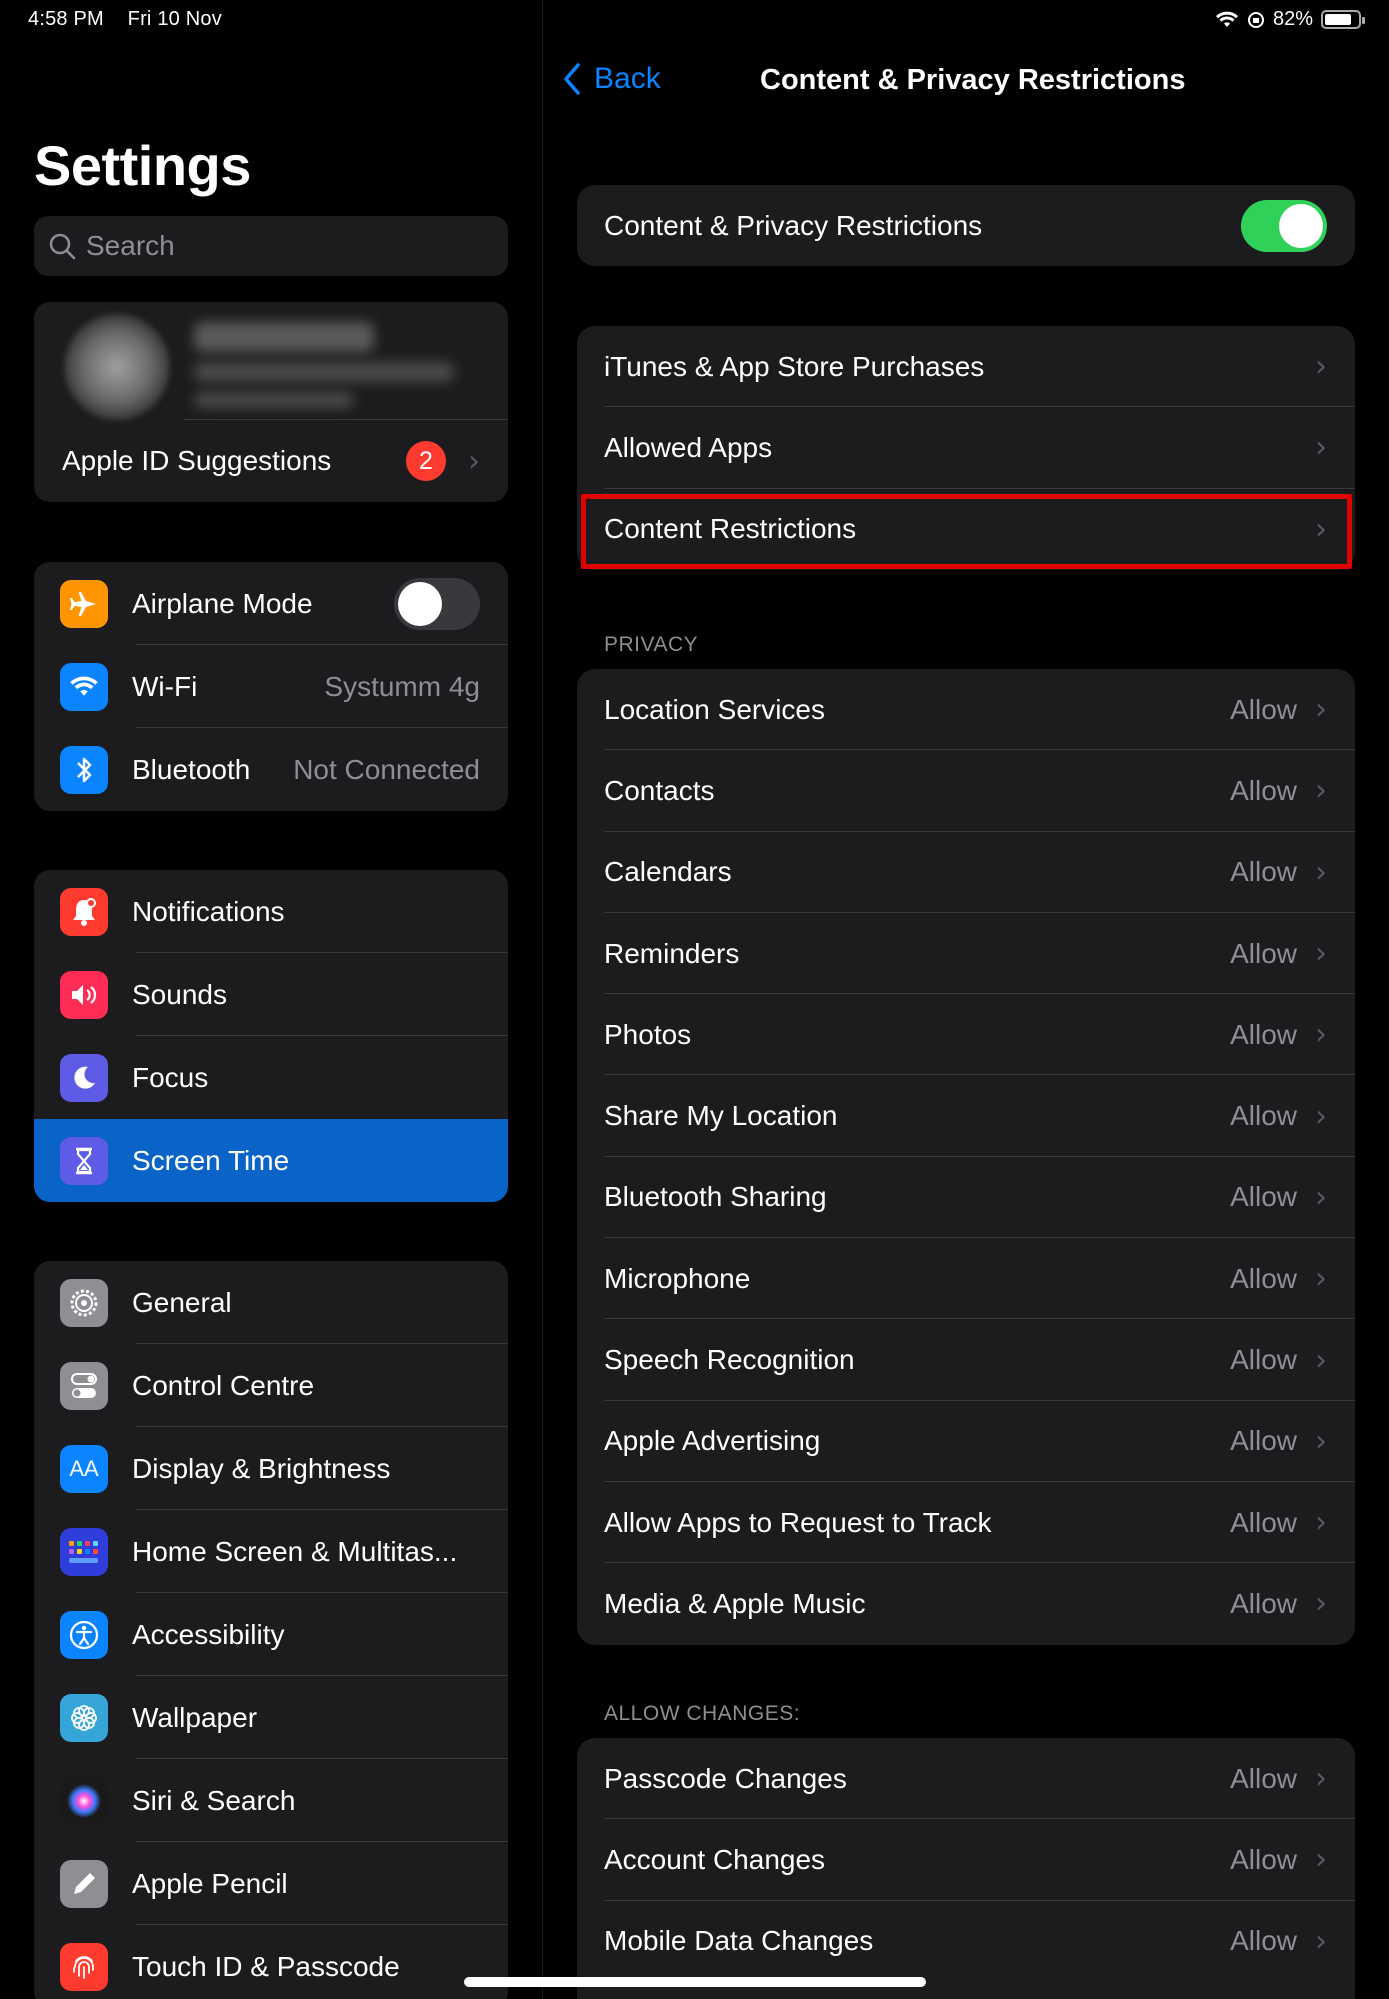  What do you see at coordinates (966, 367) in the screenshot?
I see `itunes-app-store-row: iTunes & App Store Purchases ›` at bounding box center [966, 367].